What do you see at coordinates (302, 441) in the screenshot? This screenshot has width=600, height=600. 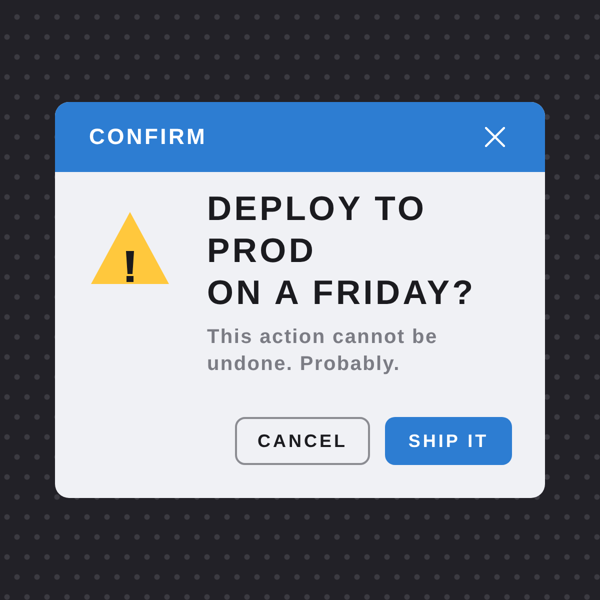 I see `cancel-button: CANCEL` at bounding box center [302, 441].